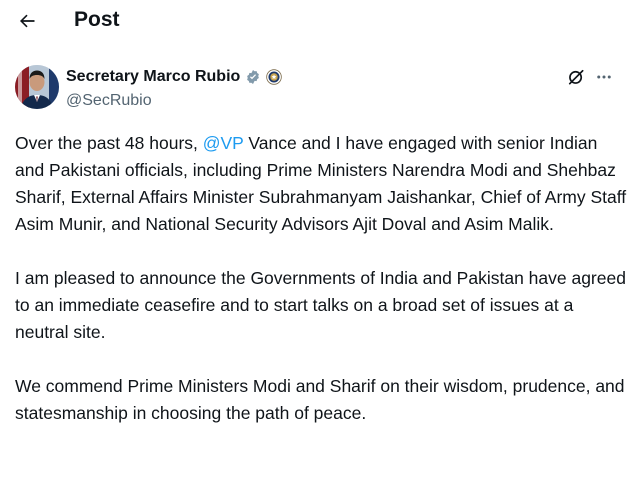 This screenshot has width=640, height=480. I want to click on post-paragraph-1-start: Over the past 48 hours,, so click(109, 143).